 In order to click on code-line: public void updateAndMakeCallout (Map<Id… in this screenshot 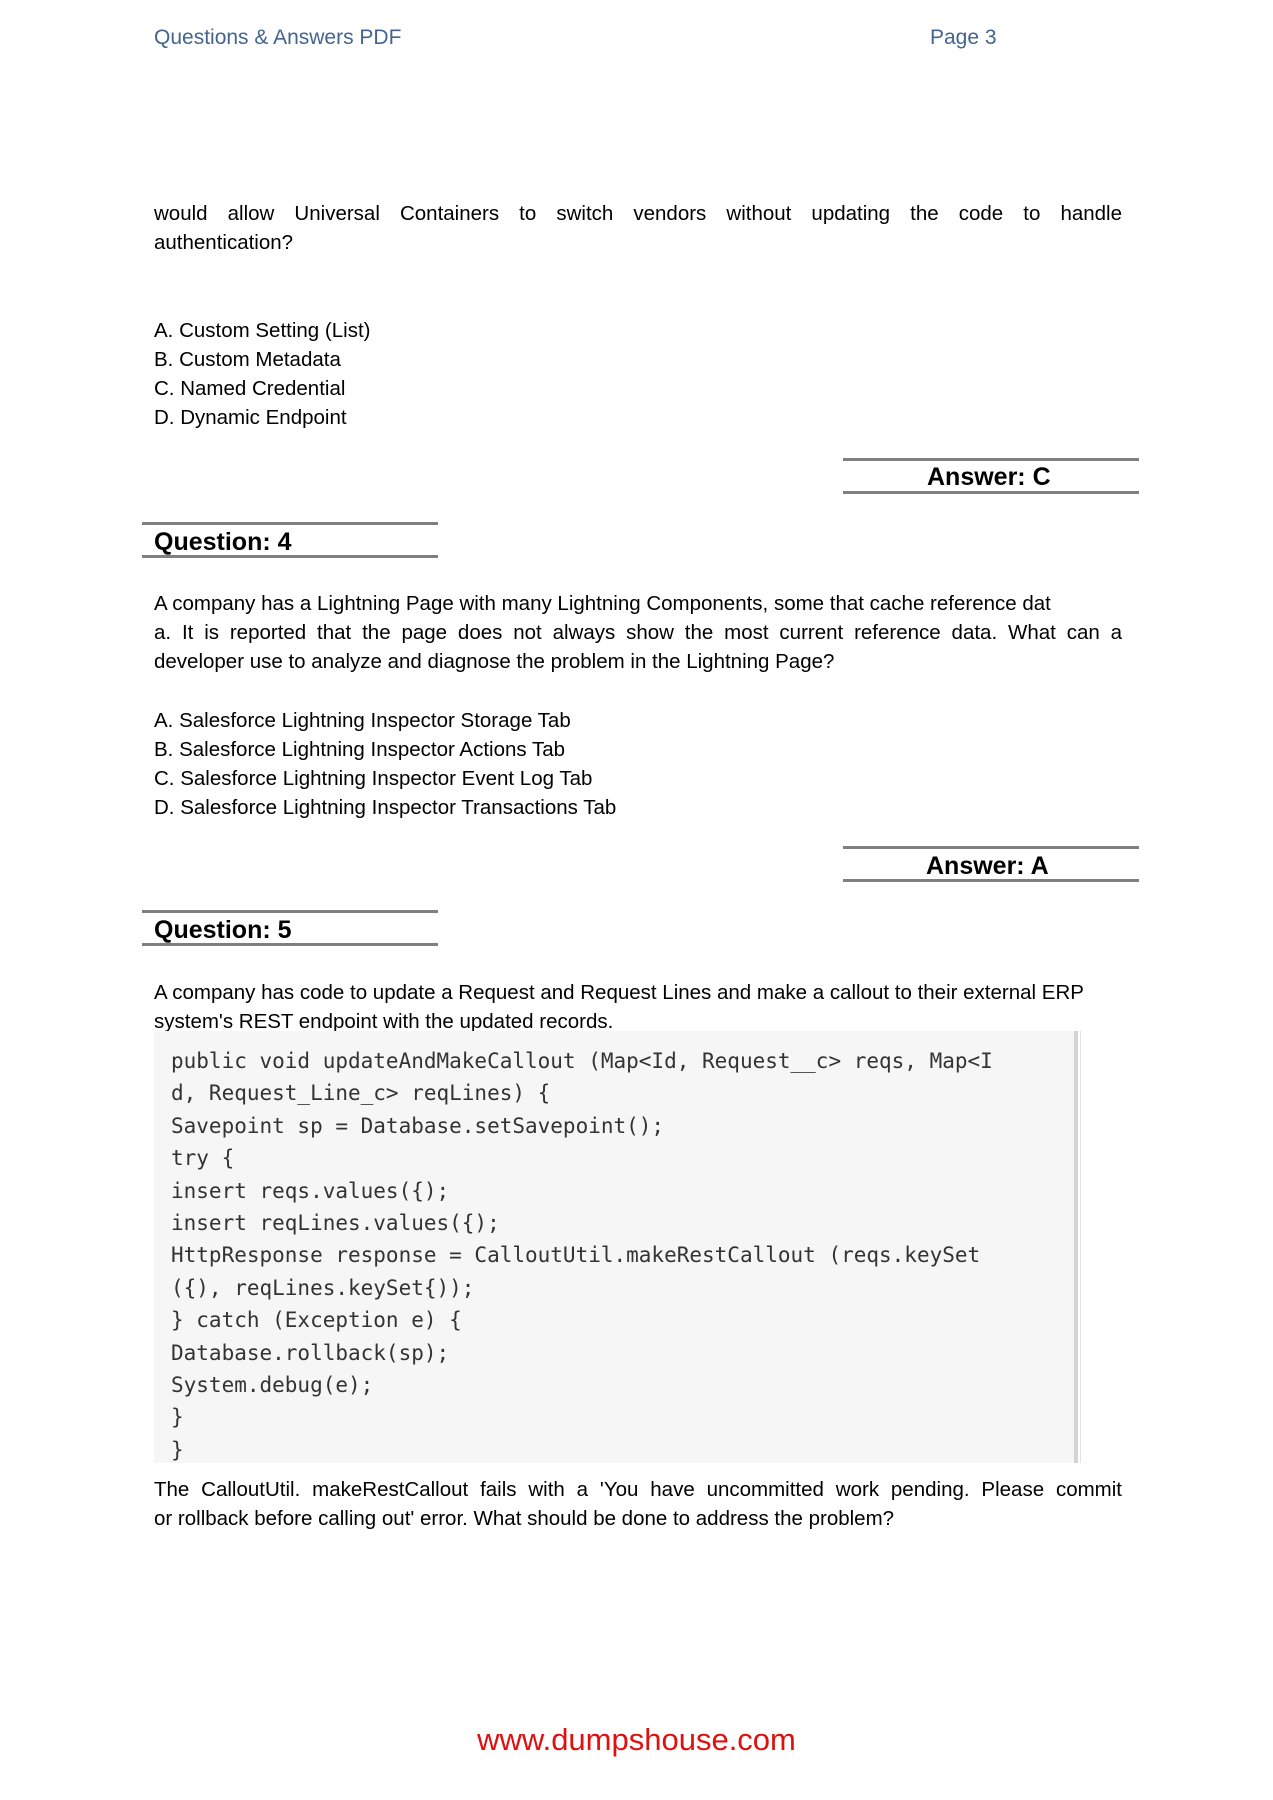, I will do `click(582, 1061)`.